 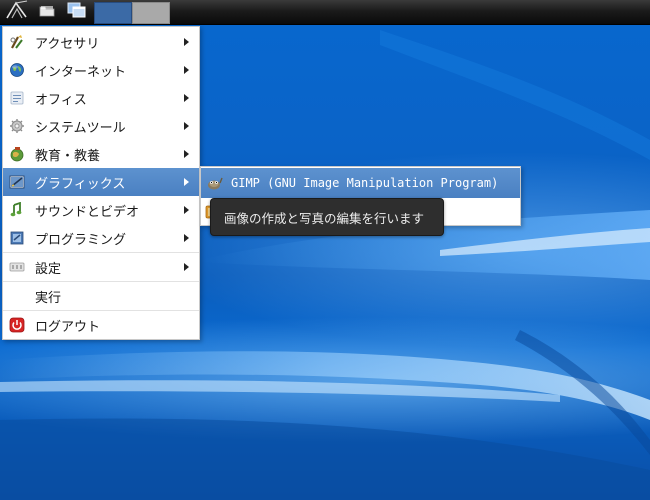 I want to click on file-manager-button, so click(x=47, y=12).